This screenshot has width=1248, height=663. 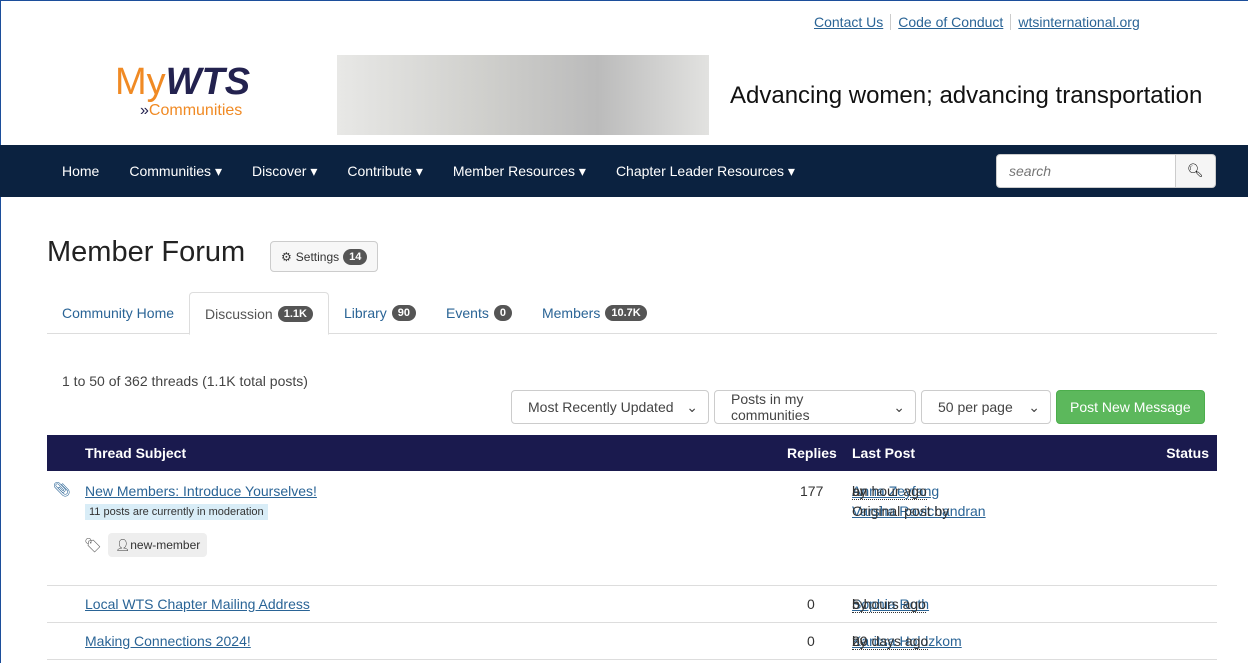 What do you see at coordinates (523, 95) in the screenshot?
I see `hero-image` at bounding box center [523, 95].